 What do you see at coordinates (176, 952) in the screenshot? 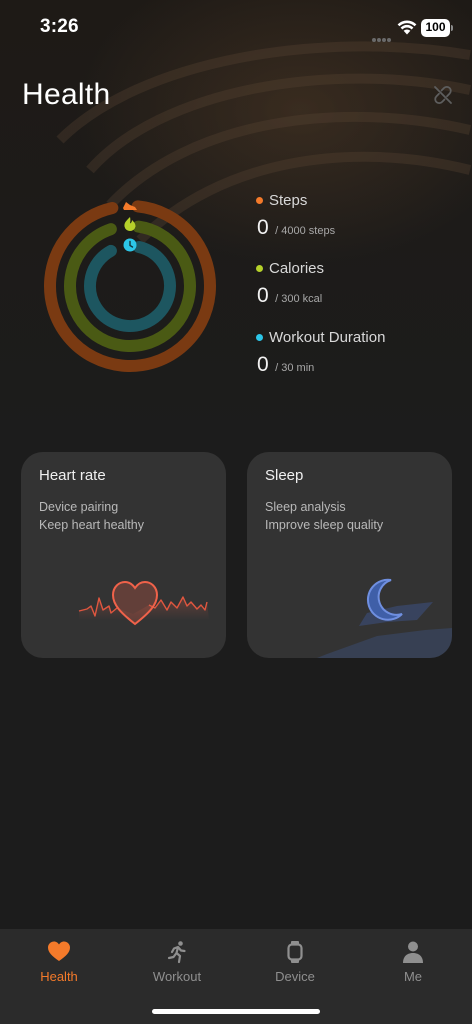
I see `running-icon` at bounding box center [176, 952].